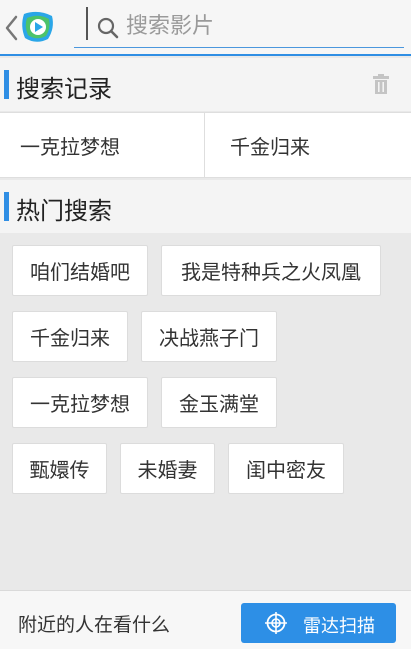 The height and width of the screenshot is (649, 411). I want to click on hot-tag: 我是特种兵之火凤凰, so click(271, 270).